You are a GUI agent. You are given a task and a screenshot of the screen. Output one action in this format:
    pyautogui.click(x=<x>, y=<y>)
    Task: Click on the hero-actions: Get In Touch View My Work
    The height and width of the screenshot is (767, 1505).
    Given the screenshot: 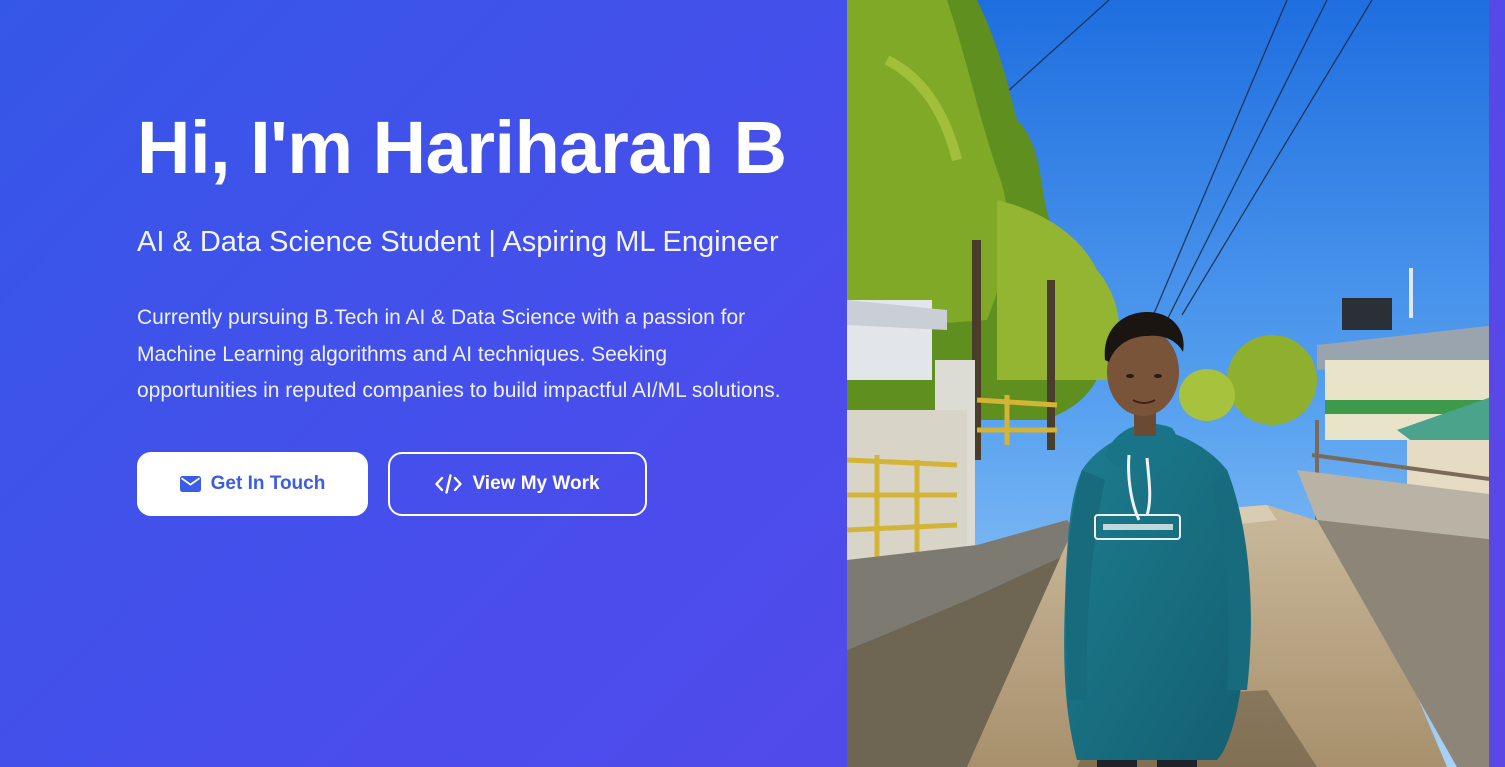 What is the action you would take?
    pyautogui.click(x=467, y=483)
    